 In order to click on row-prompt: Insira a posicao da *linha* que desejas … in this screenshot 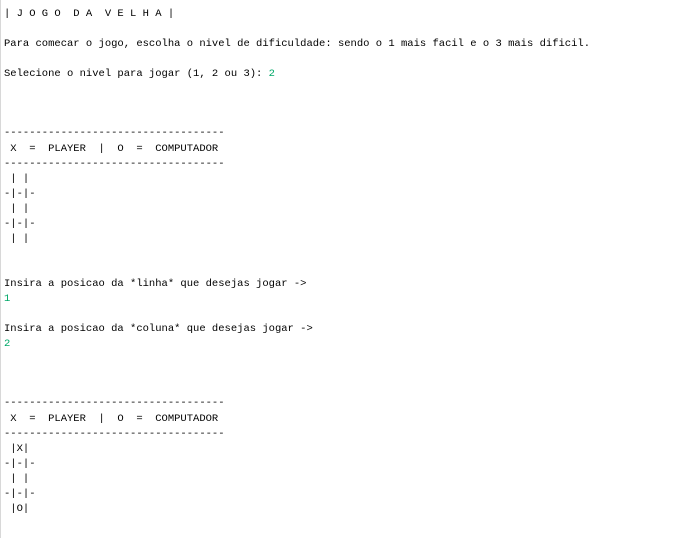, I will do `click(155, 284)`.